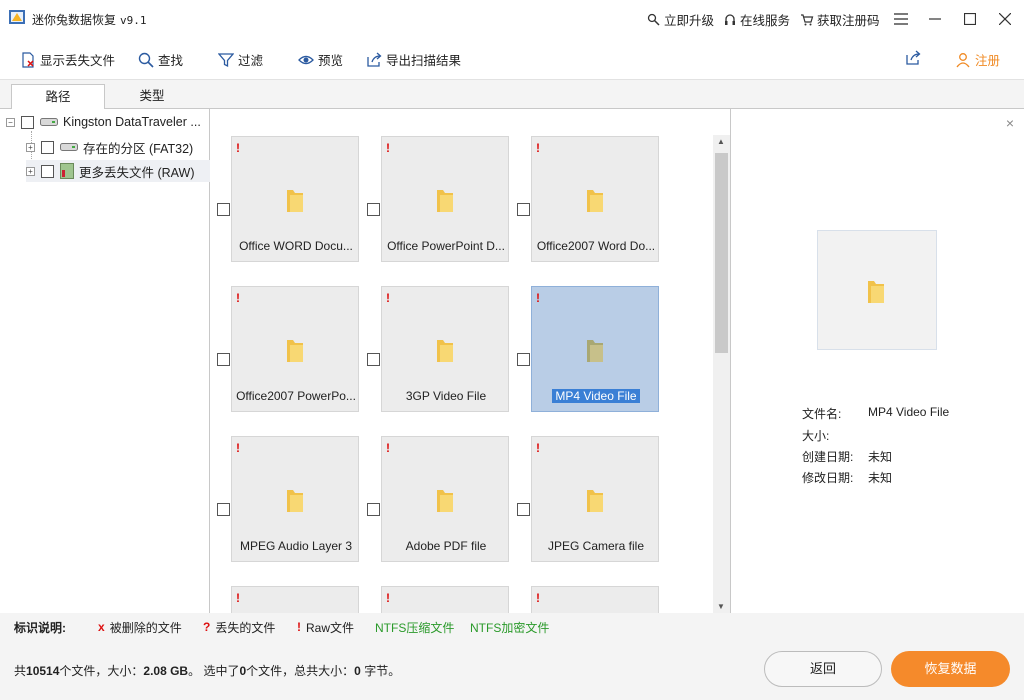 This screenshot has width=1024, height=700. Describe the element at coordinates (160, 59) in the screenshot. I see `find-button: 查找` at that location.